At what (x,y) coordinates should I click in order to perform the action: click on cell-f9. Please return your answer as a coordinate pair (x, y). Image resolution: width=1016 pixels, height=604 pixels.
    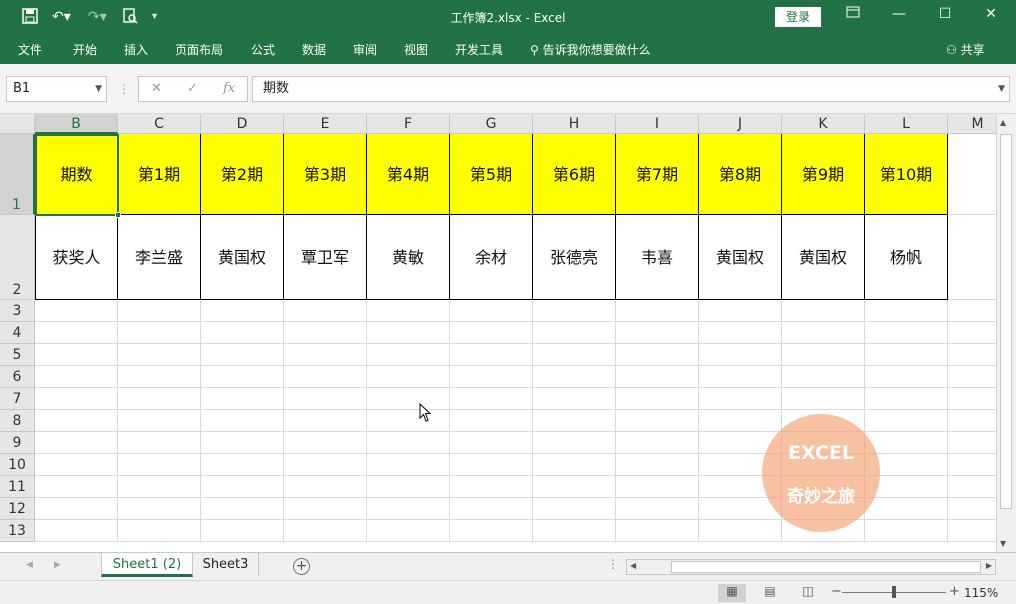
    Looking at the image, I should click on (408, 443).